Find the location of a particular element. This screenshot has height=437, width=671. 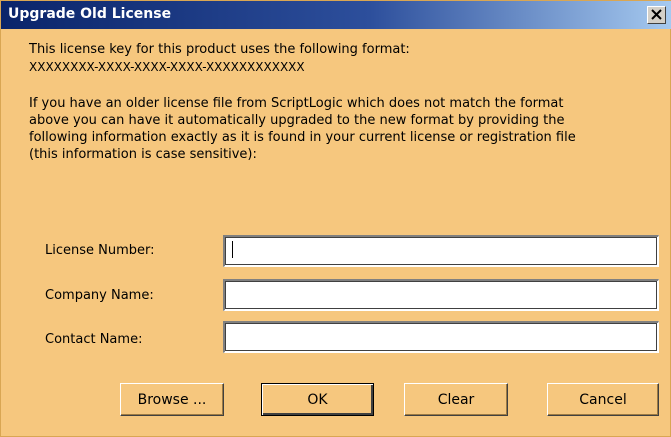

close-icon is located at coordinates (656, 14).